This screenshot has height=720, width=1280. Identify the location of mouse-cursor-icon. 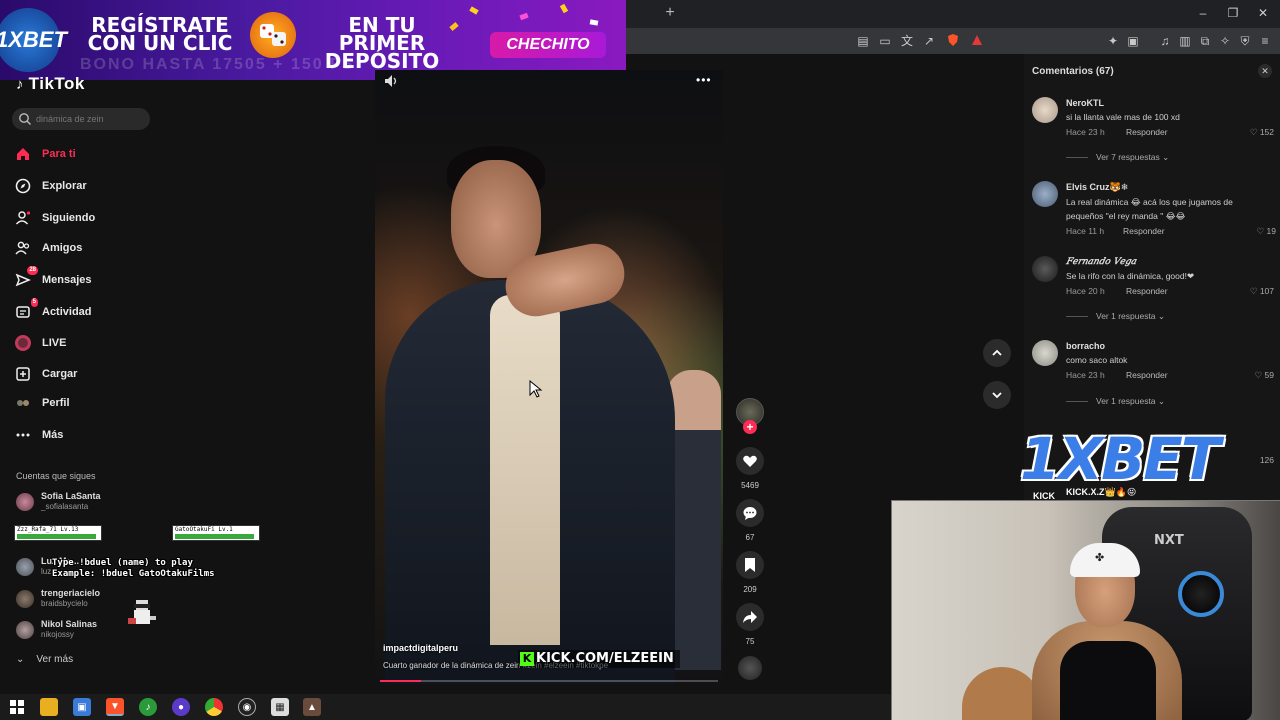
(536, 389).